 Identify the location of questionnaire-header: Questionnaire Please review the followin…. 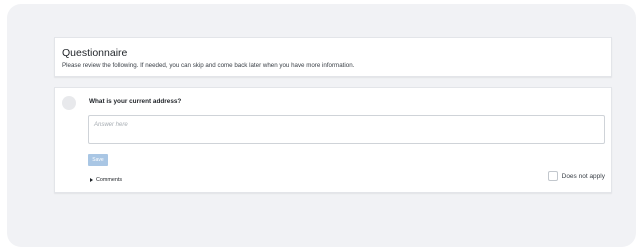
(333, 57).